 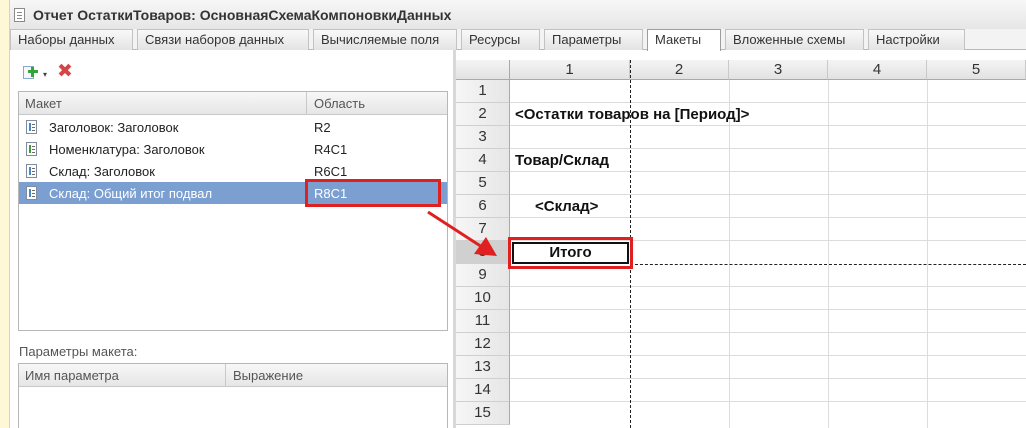 I want to click on highlight-box-area, so click(x=373, y=193).